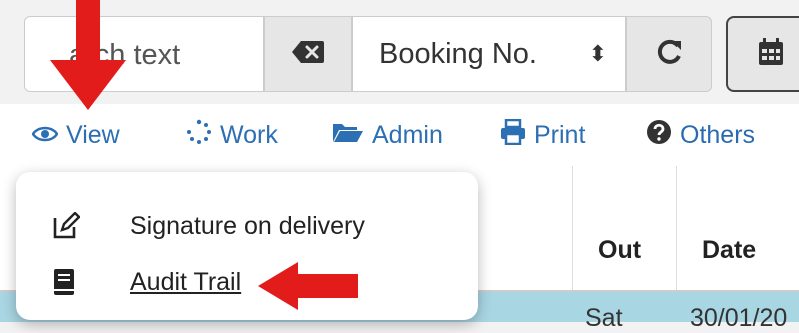 This screenshot has width=799, height=333. I want to click on select-caret-icon: ⬍, so click(597, 53).